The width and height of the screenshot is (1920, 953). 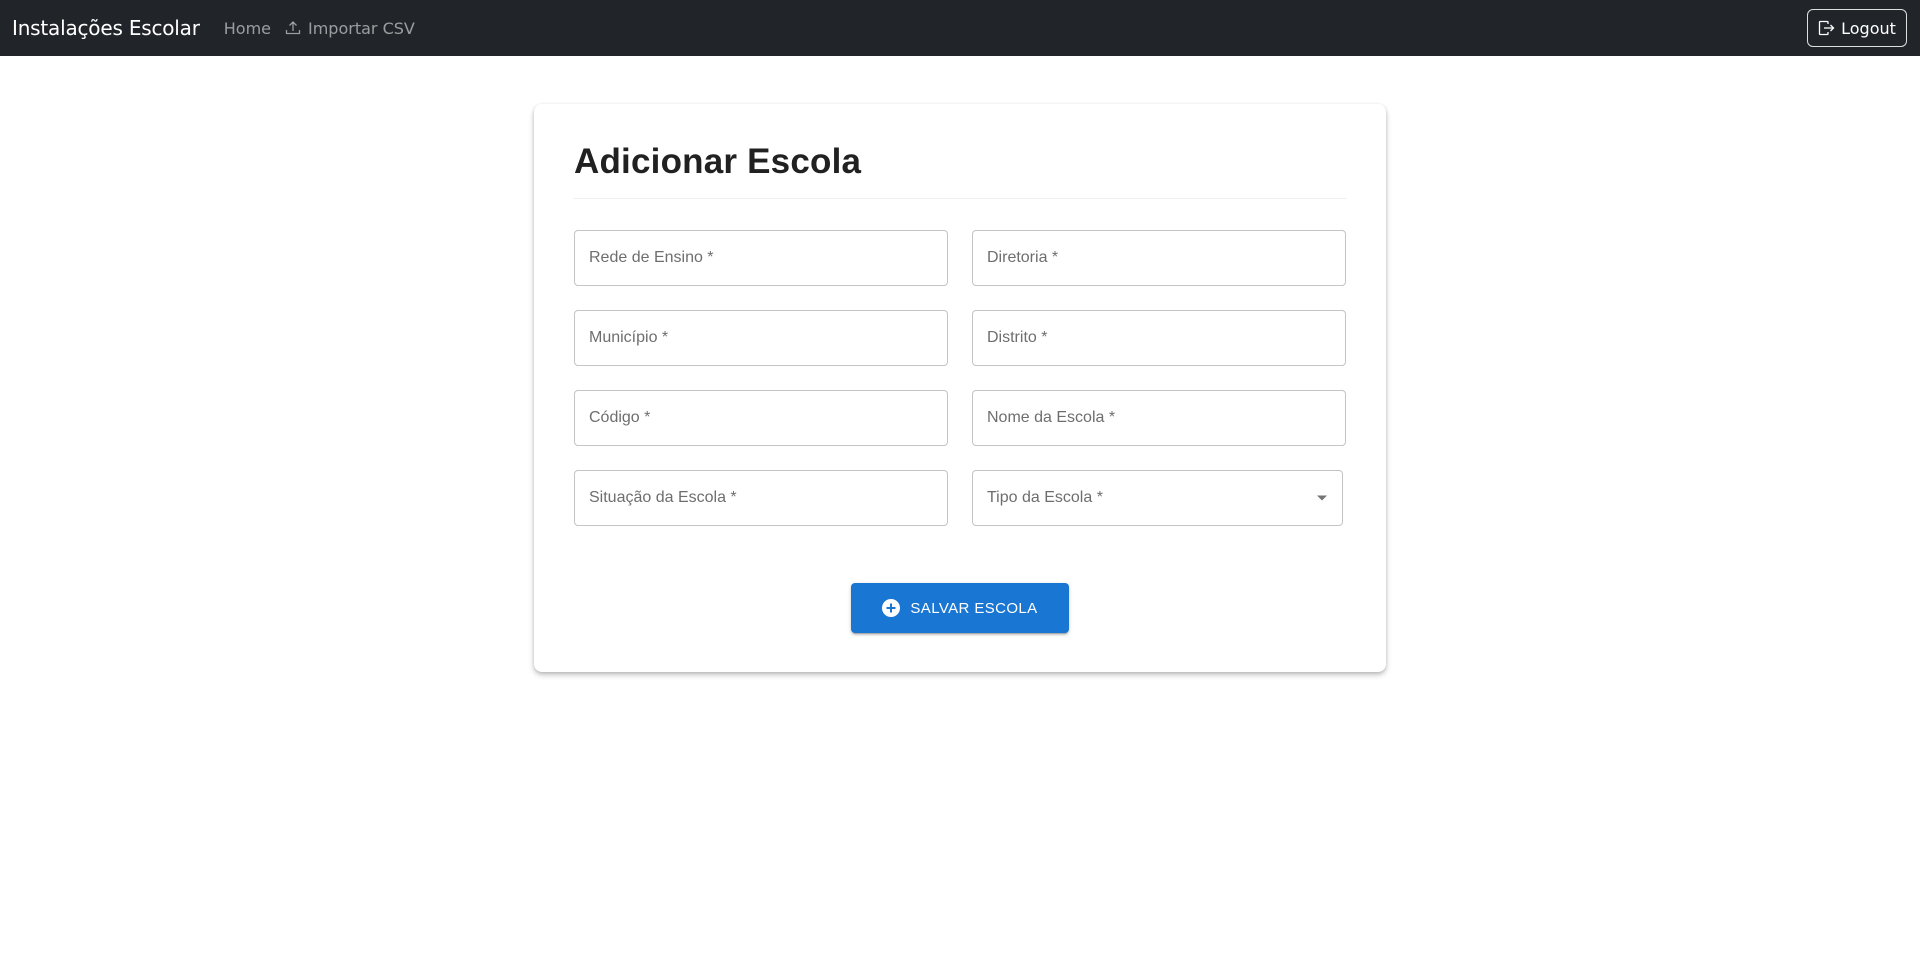 What do you see at coordinates (1045, 497) in the screenshot?
I see `tipo-da-escola-label: Tipo da Escola *` at bounding box center [1045, 497].